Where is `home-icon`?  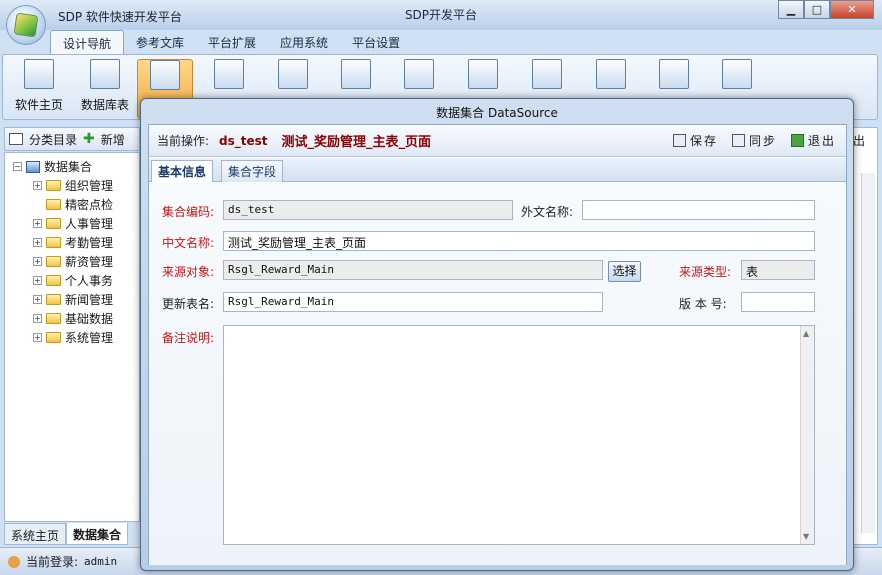 home-icon is located at coordinates (39, 74).